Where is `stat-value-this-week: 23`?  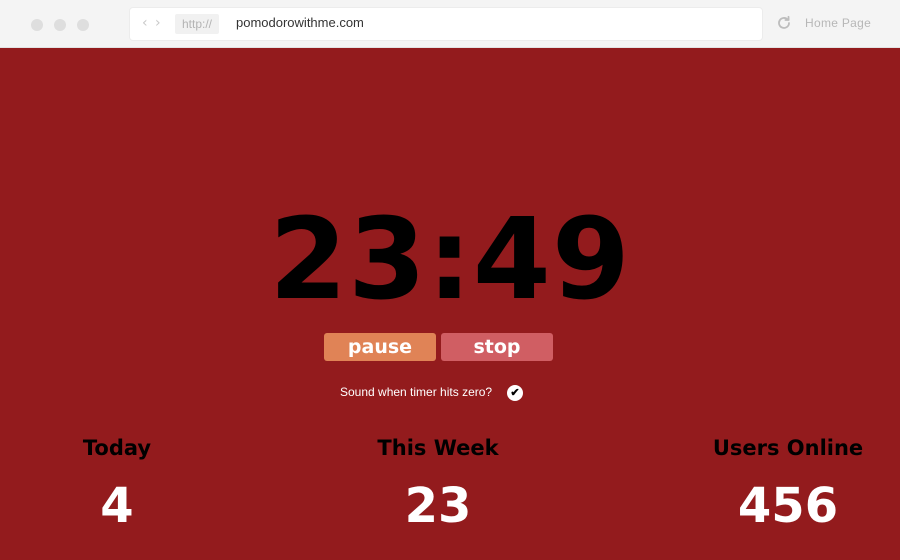 stat-value-this-week: 23 is located at coordinates (438, 506).